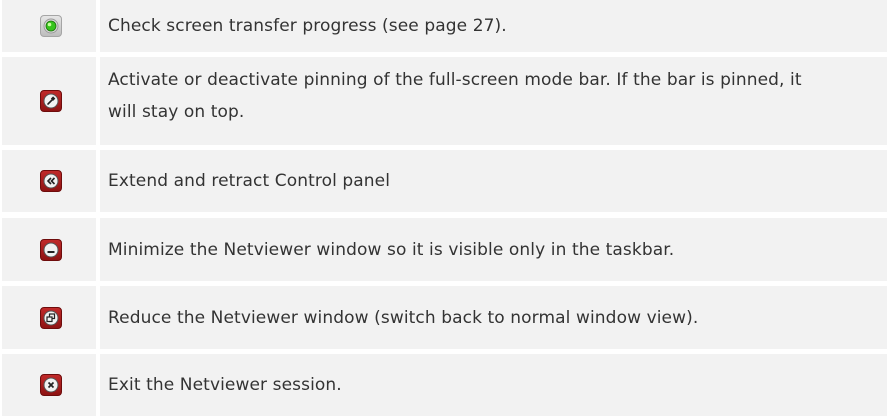  I want to click on close-icon, so click(51, 385).